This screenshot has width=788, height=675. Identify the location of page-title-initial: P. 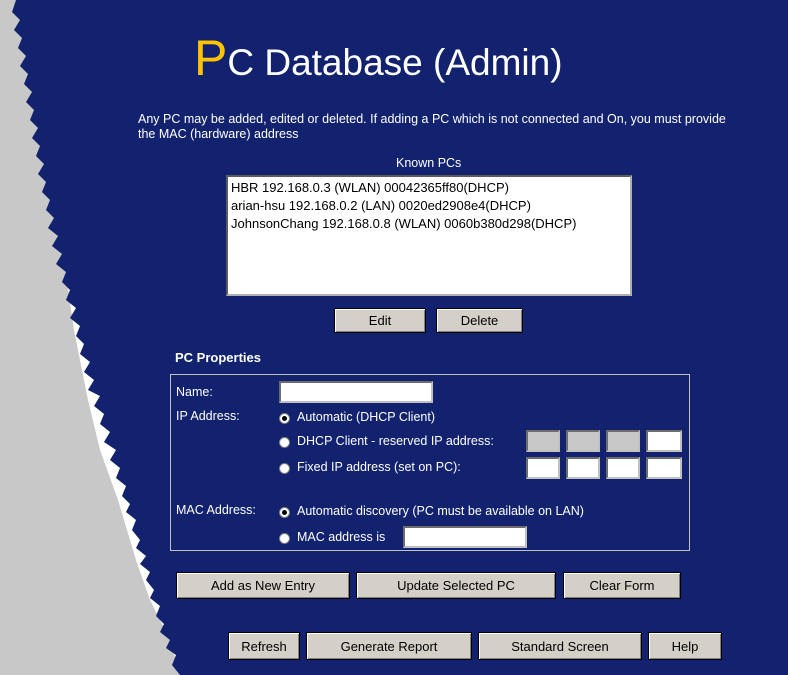
(211, 58).